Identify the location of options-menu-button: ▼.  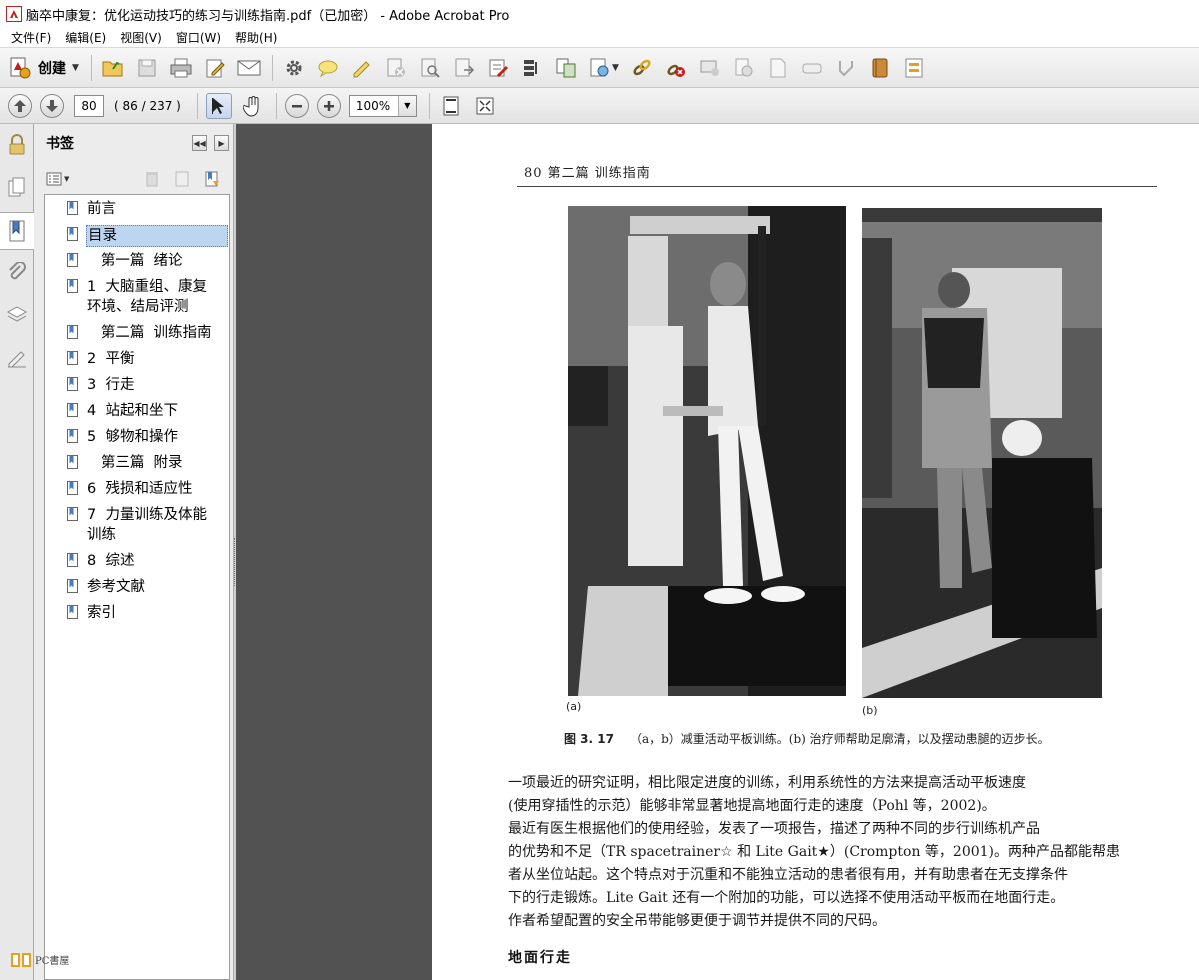
(57, 179).